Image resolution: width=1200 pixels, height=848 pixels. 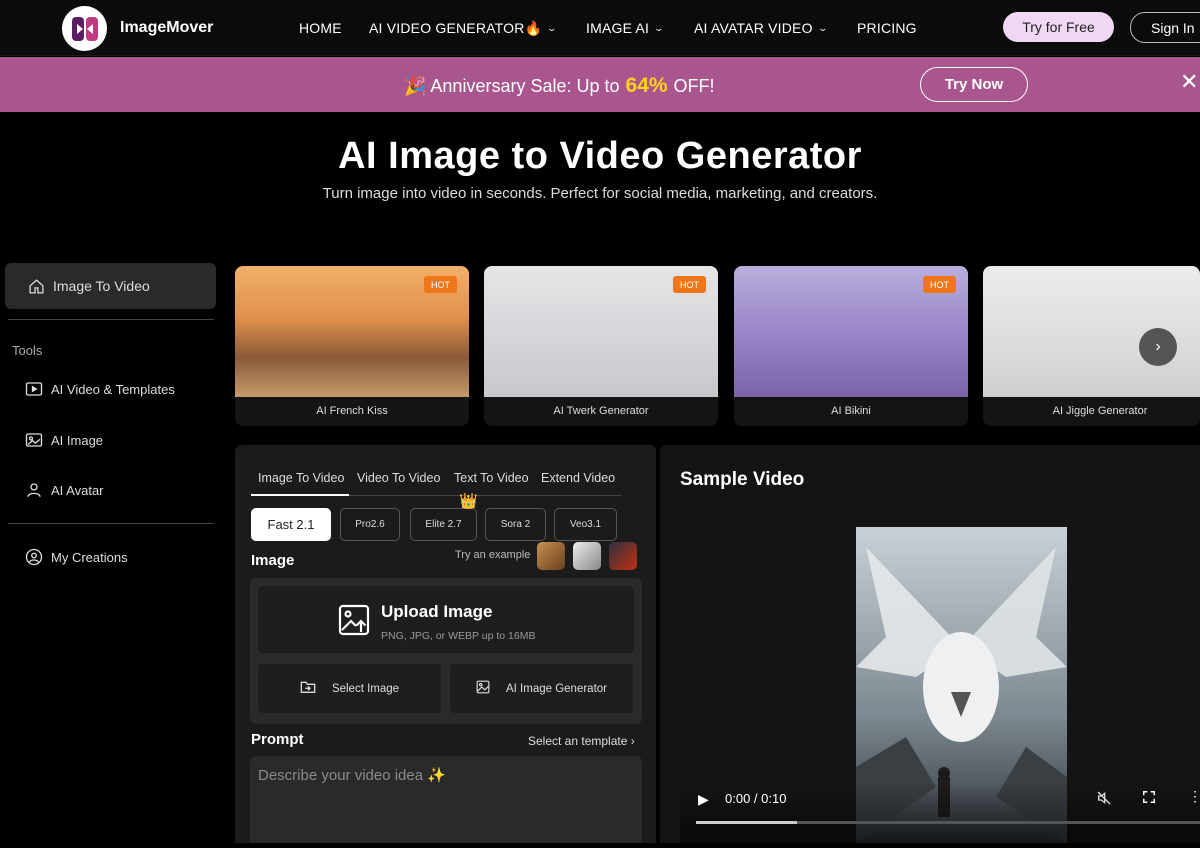 What do you see at coordinates (34, 389) in the screenshot?
I see `video-icon` at bounding box center [34, 389].